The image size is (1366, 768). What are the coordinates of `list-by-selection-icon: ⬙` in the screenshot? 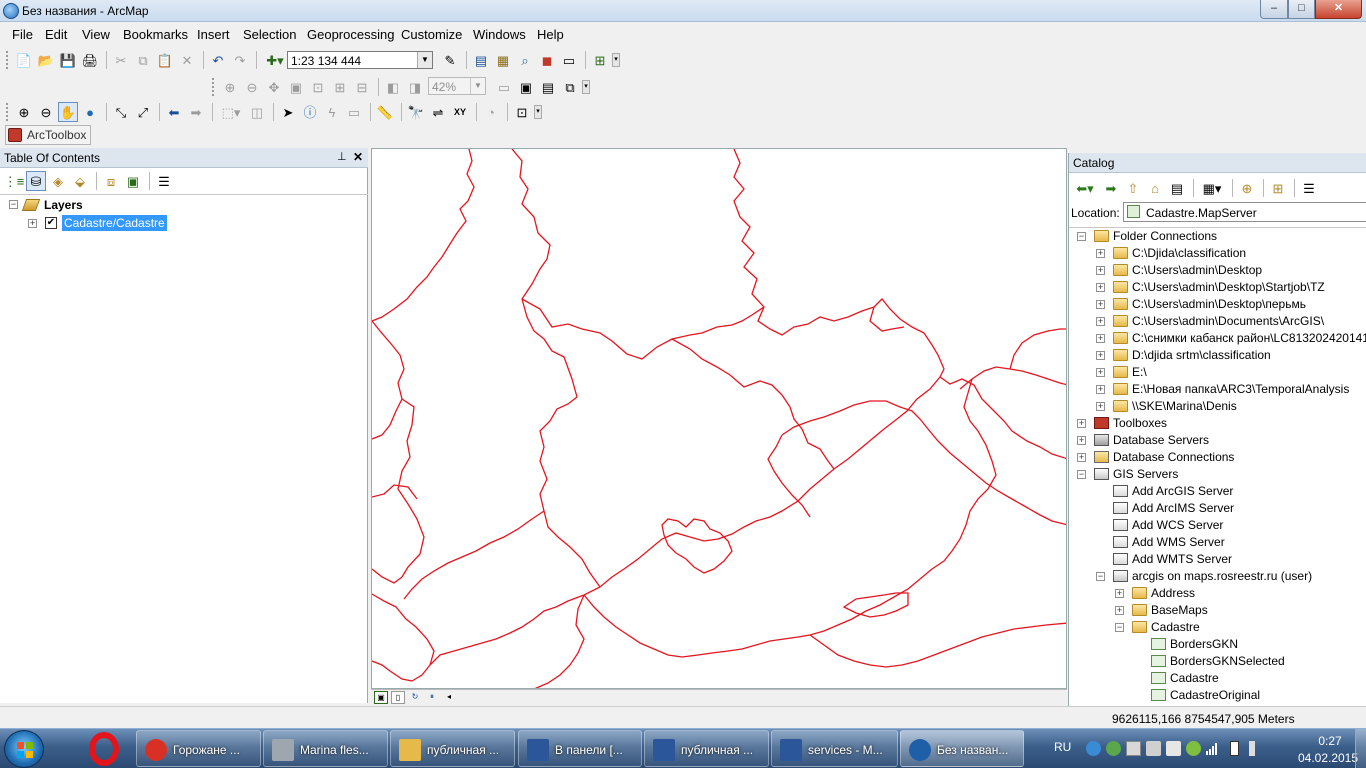 It's located at (80, 181).